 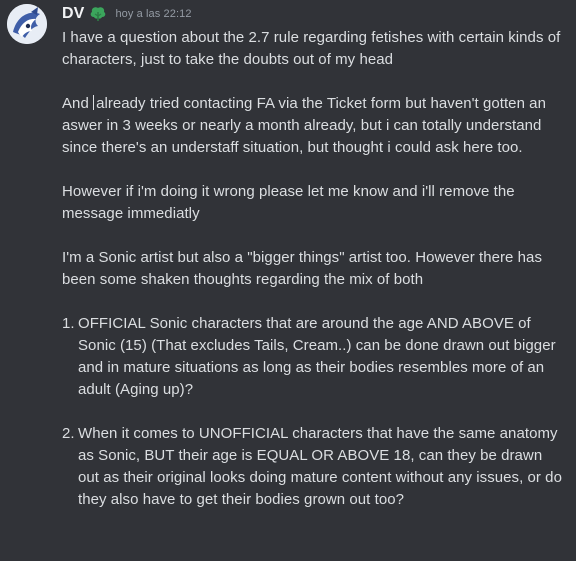 What do you see at coordinates (68, 433) in the screenshot?
I see `list-item-number: 2.` at bounding box center [68, 433].